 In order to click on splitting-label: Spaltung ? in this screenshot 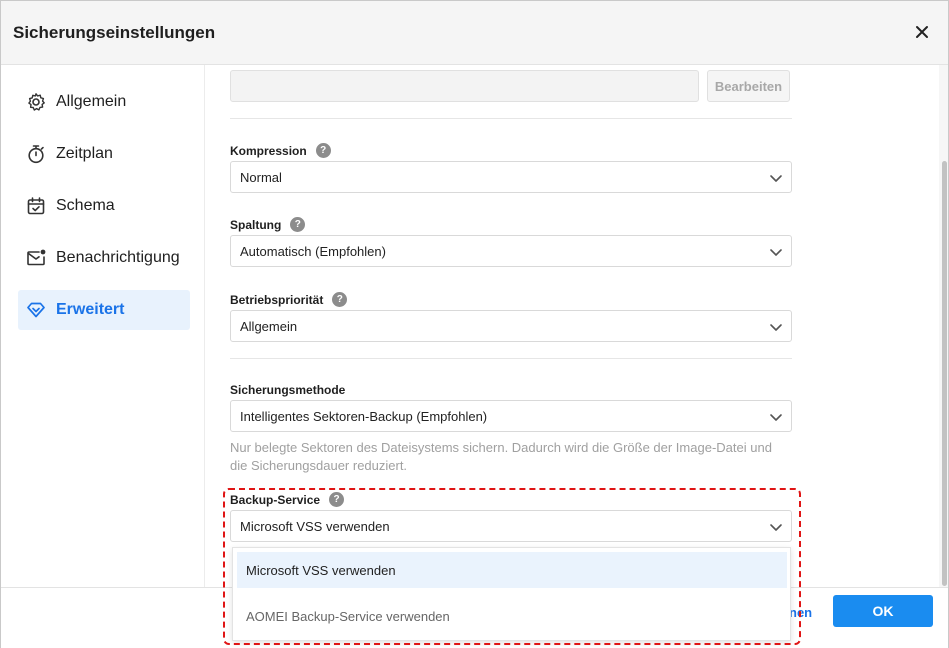, I will do `click(268, 224)`.